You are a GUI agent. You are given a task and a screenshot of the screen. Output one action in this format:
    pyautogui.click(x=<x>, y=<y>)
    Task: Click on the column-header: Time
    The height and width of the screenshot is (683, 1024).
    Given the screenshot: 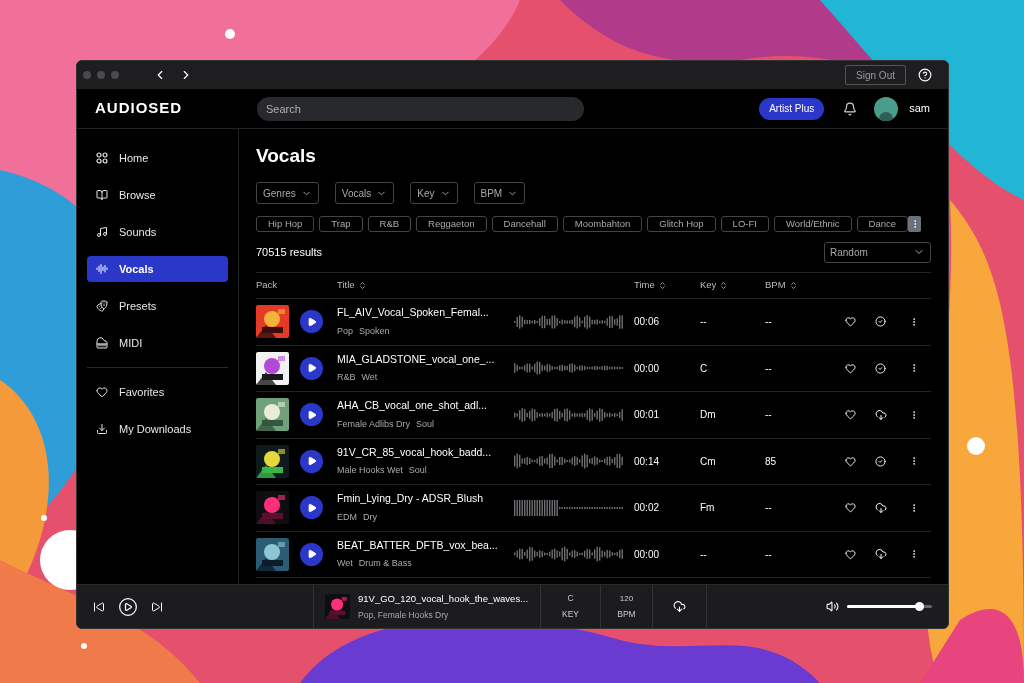 What is the action you would take?
    pyautogui.click(x=667, y=285)
    